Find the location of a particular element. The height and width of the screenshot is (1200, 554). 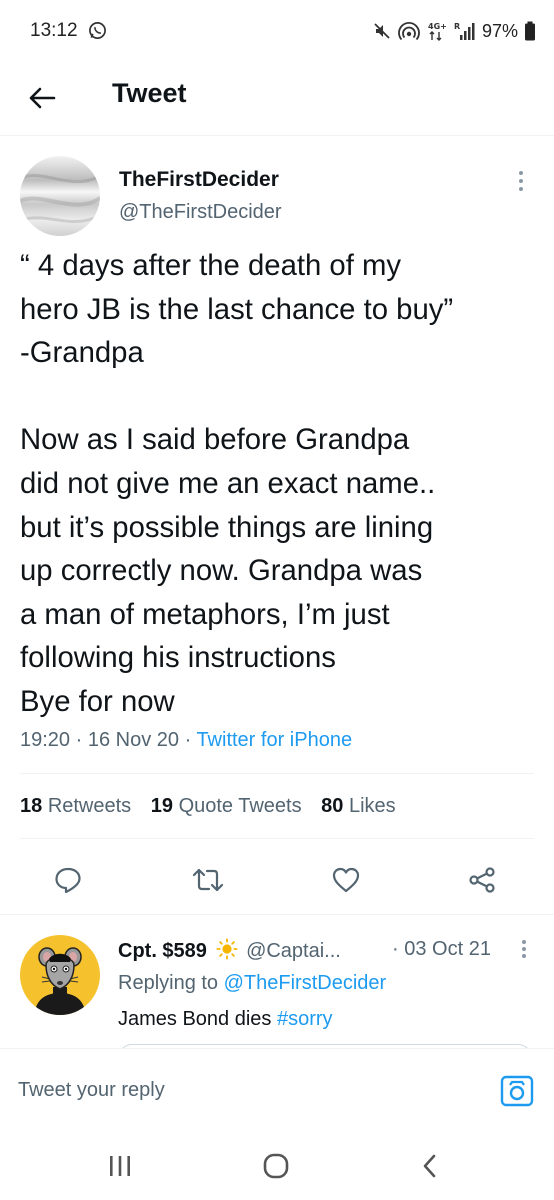

reply-author-avatar is located at coordinates (60, 975).